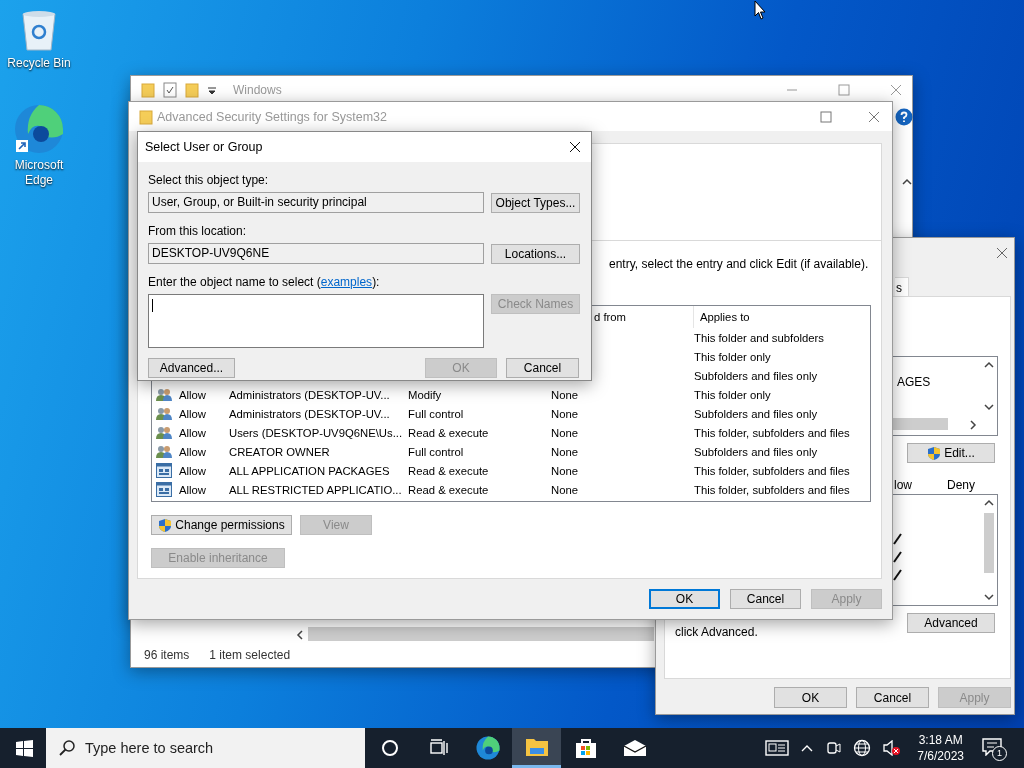 The height and width of the screenshot is (768, 1024). Describe the element at coordinates (722, 317) in the screenshot. I see `column-header: Applies to` at that location.